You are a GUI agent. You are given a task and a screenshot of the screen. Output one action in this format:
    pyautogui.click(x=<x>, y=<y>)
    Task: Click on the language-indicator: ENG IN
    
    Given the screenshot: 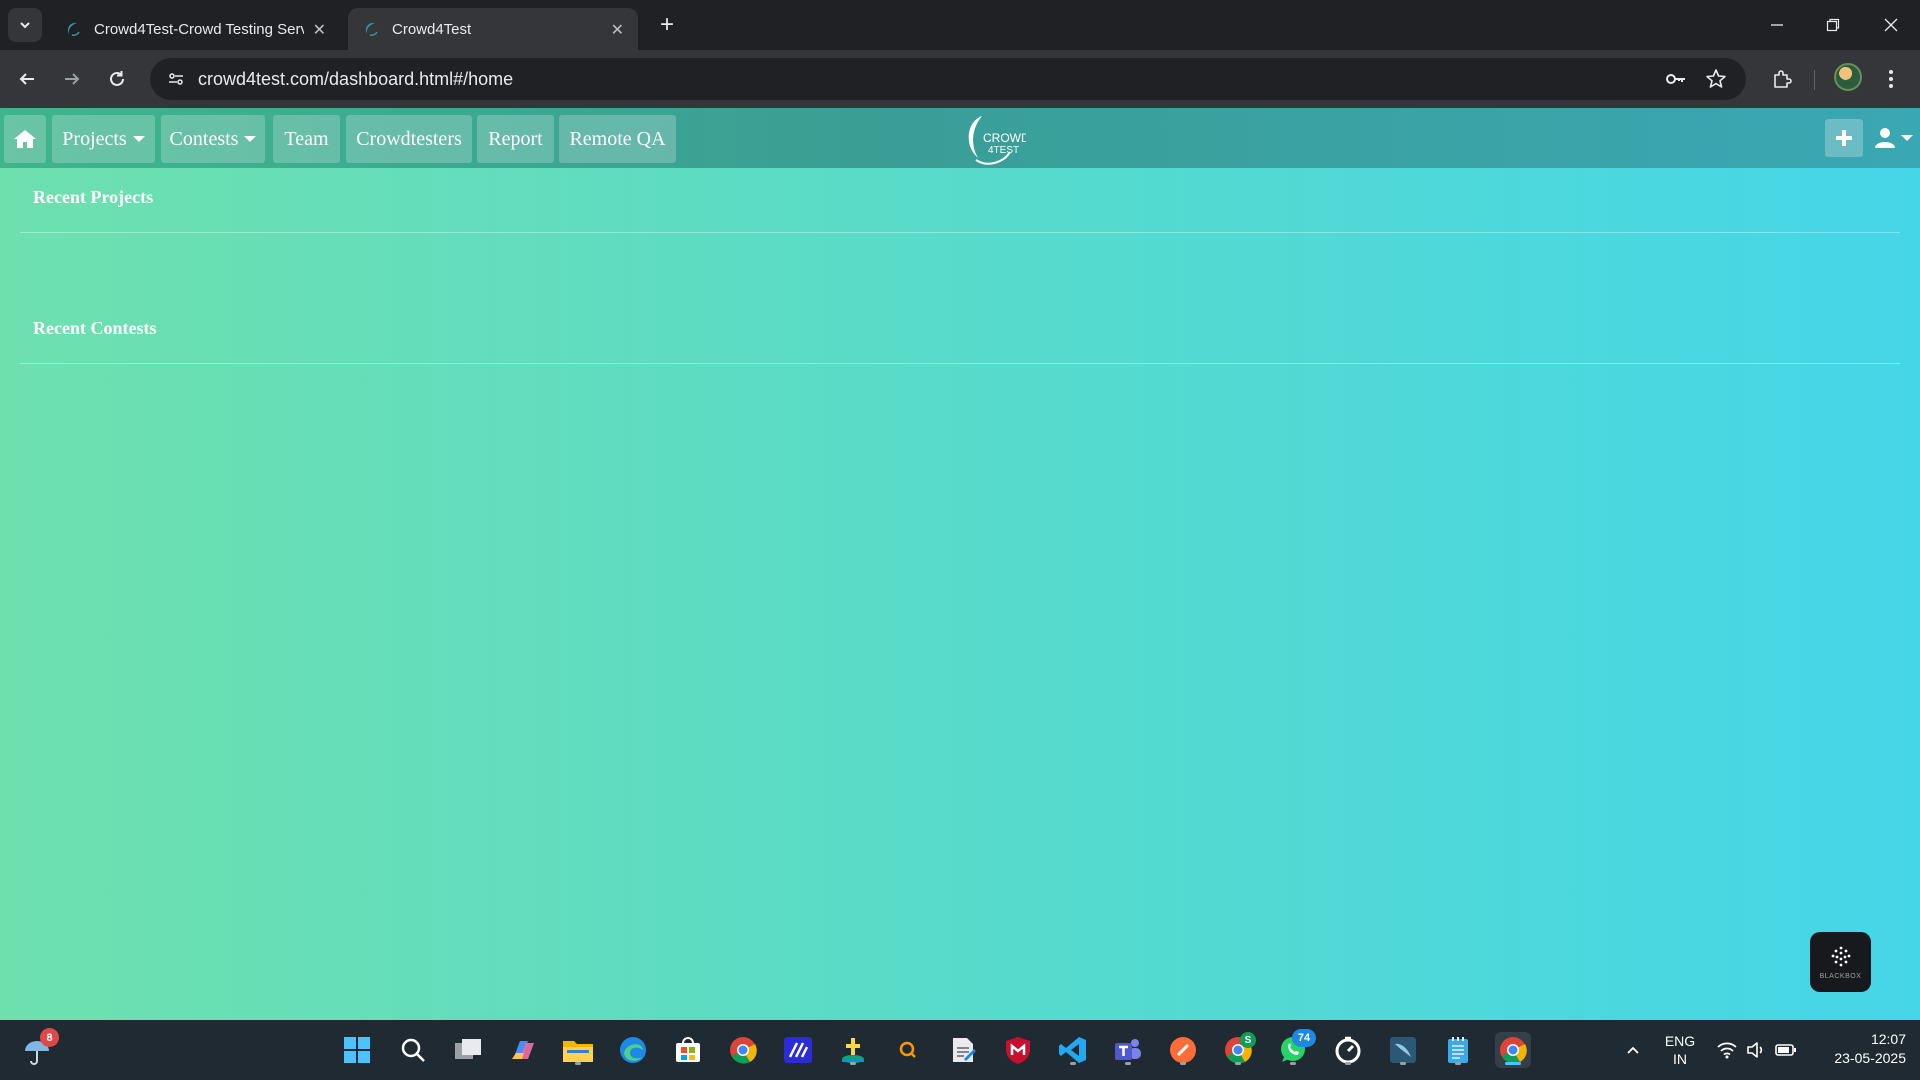 What is the action you would take?
    pyautogui.click(x=1680, y=1050)
    